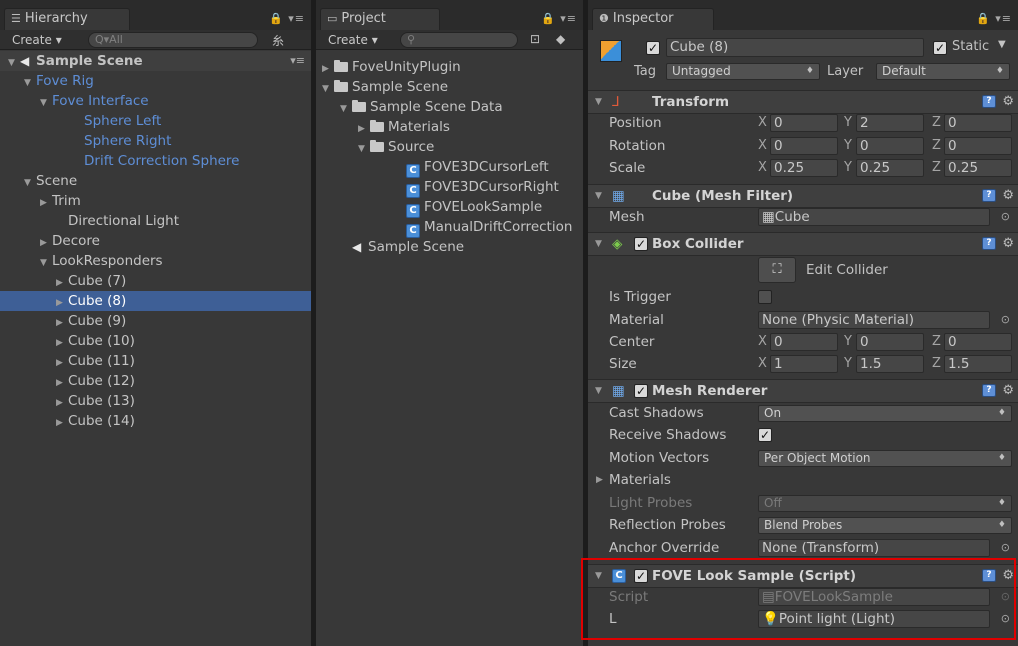 The width and height of the screenshot is (1018, 646). What do you see at coordinates (890, 364) in the screenshot?
I see `size-y-field: 1.5` at bounding box center [890, 364].